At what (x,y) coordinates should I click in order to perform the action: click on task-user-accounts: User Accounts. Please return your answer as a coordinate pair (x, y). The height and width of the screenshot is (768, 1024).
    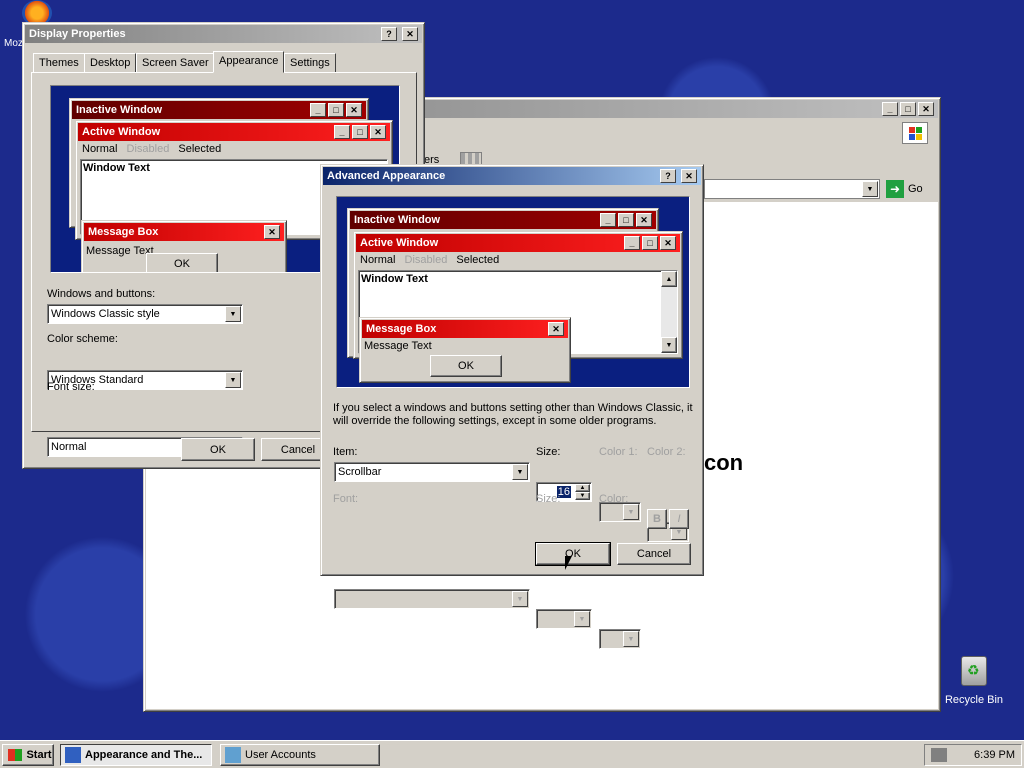
    Looking at the image, I should click on (300, 755).